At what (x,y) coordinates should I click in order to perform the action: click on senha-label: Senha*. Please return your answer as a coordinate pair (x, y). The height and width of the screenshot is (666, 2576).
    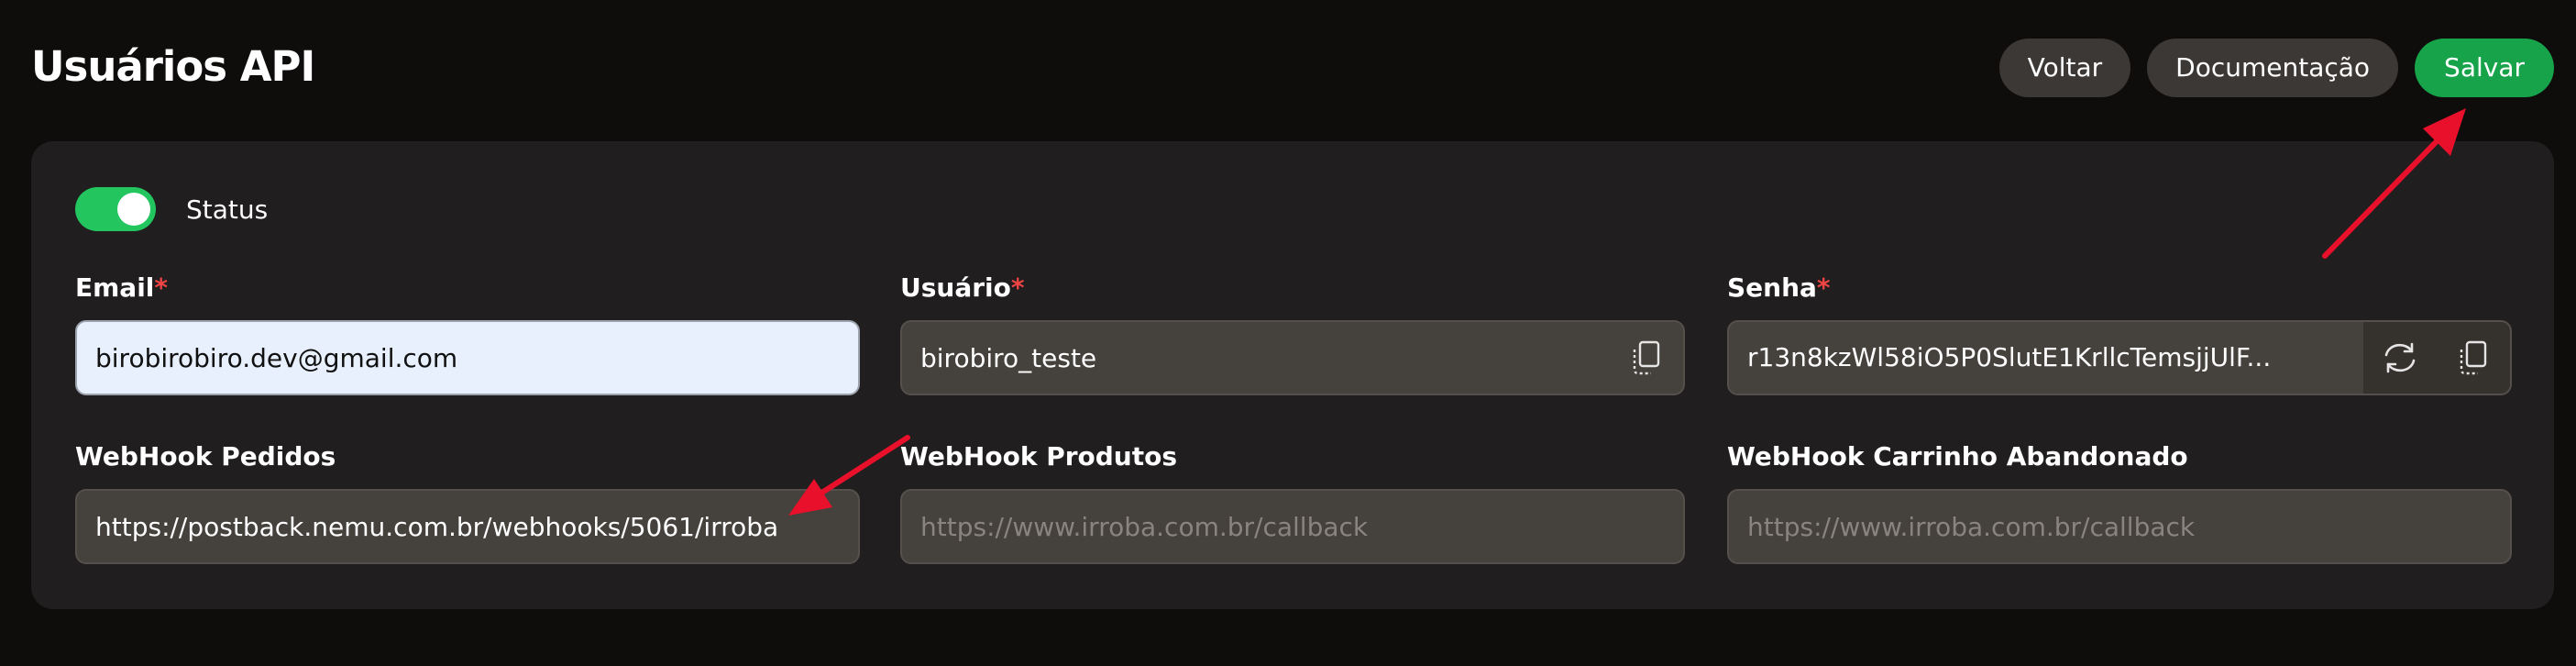
    Looking at the image, I should click on (2119, 289).